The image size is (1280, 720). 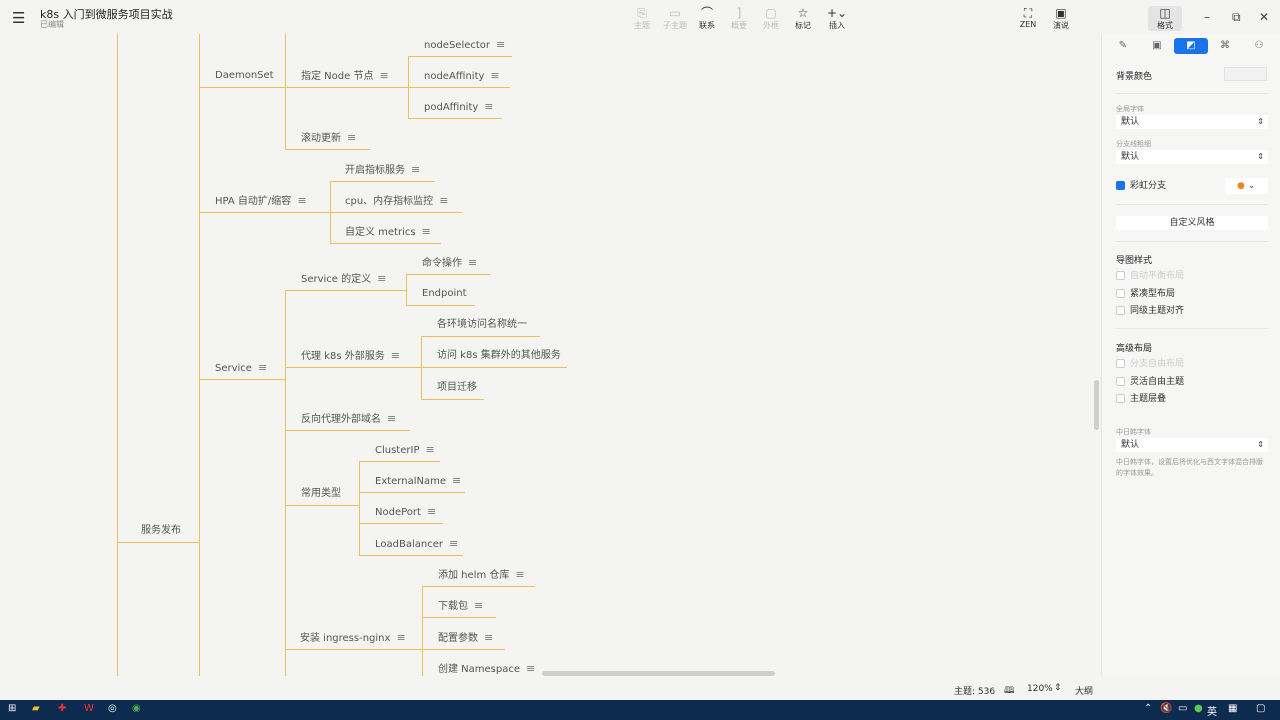 I want to click on relationship-button: ⌒ 联系, so click(x=707, y=18).